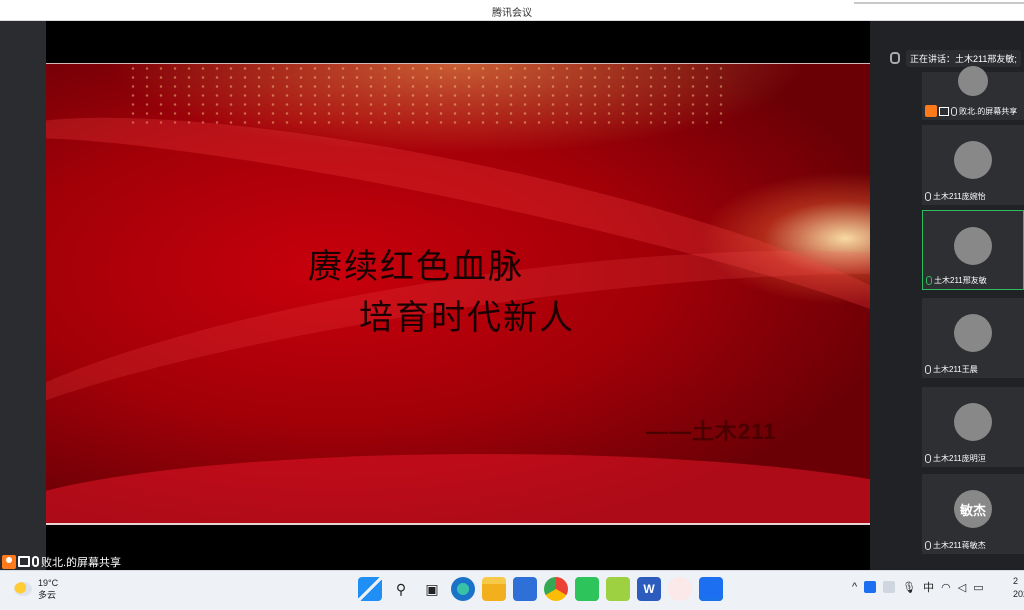 The image size is (1024, 610). What do you see at coordinates (918, 587) in the screenshot?
I see `system-tray: ^ 🎙 中 ◠ ◁ ▭` at bounding box center [918, 587].